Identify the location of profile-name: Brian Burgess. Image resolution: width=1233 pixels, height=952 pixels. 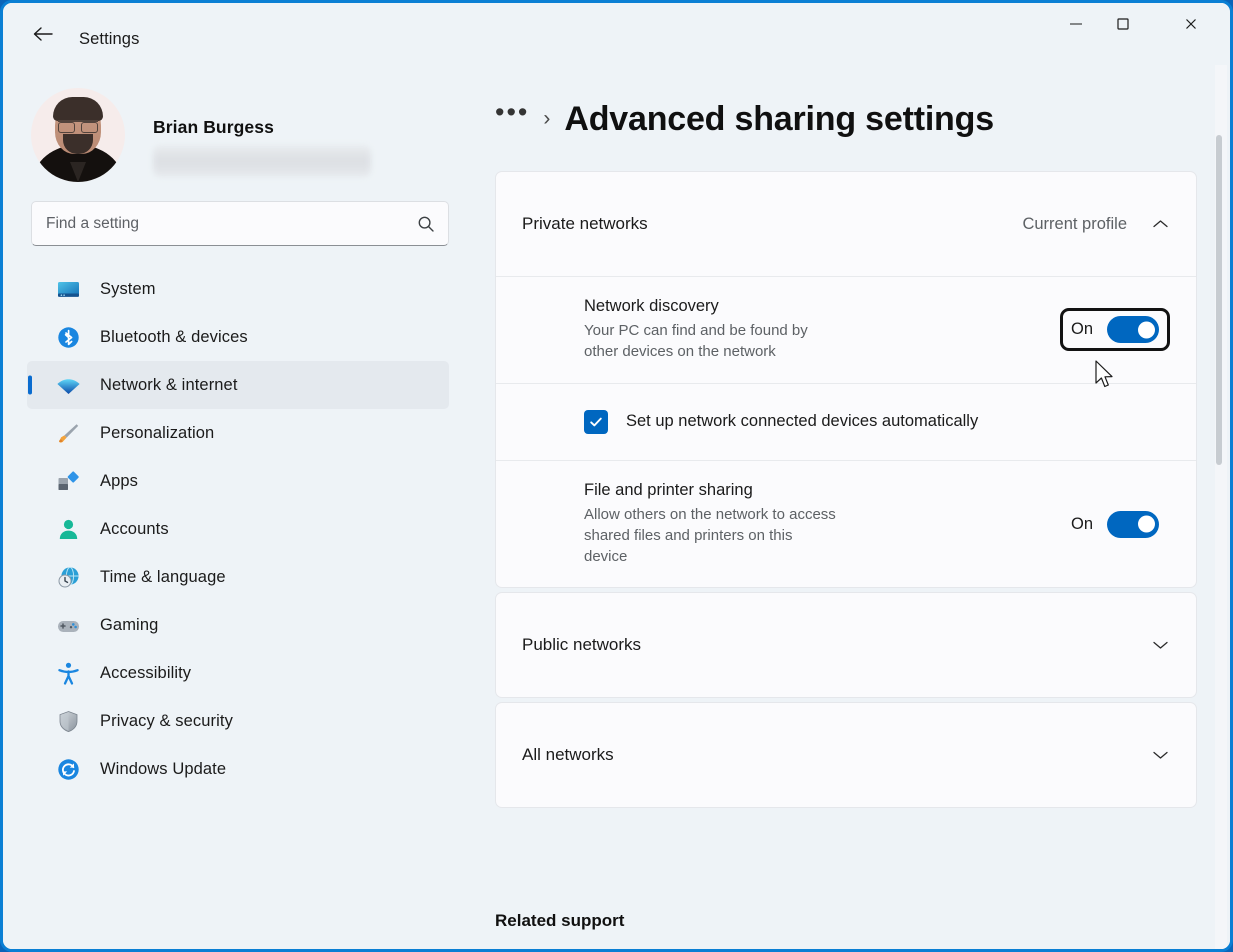
(213, 127).